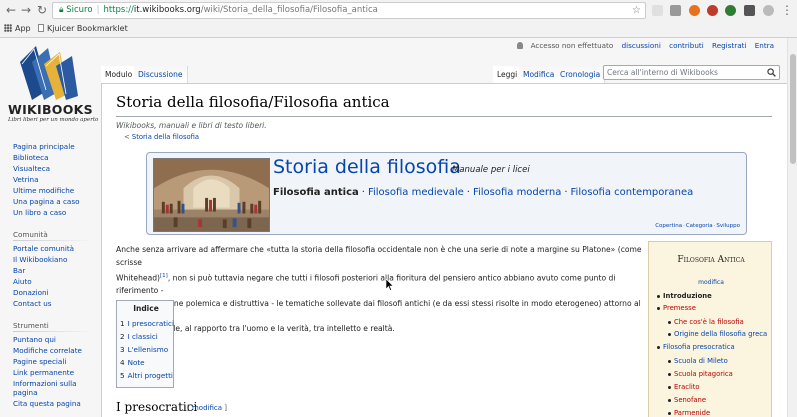 Image resolution: width=797 pixels, height=417 pixels. What do you see at coordinates (688, 413) in the screenshot?
I see `navbox-item-parmenides: Parmenide` at bounding box center [688, 413].